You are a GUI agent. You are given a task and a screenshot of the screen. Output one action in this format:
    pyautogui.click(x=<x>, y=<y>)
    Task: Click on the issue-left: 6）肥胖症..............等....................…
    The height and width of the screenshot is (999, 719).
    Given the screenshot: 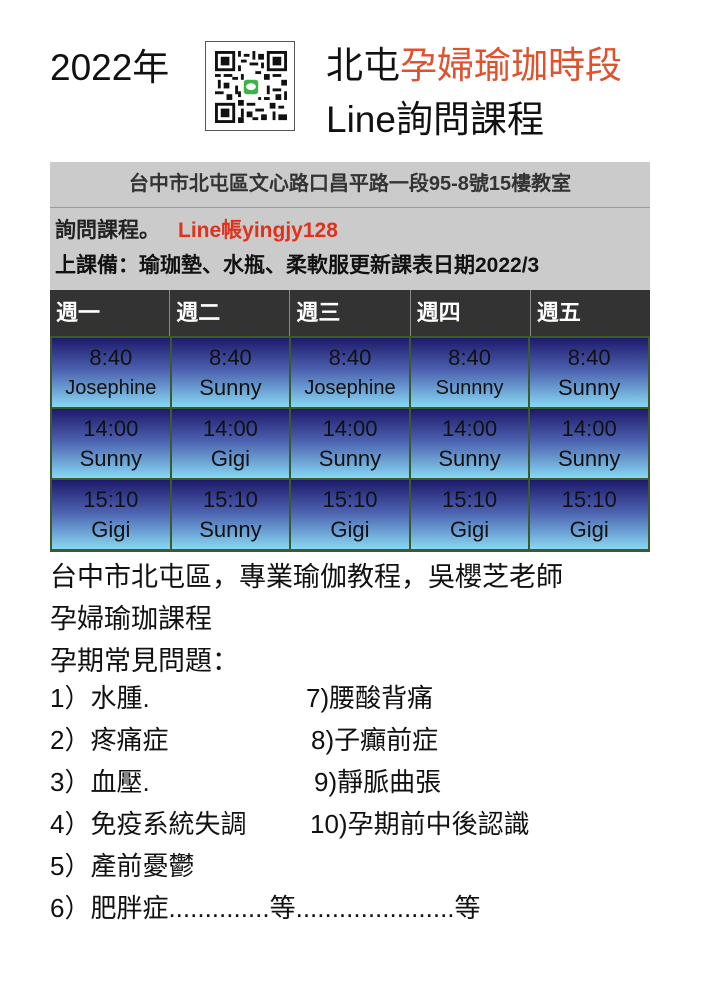 What is the action you would take?
    pyautogui.click(x=265, y=908)
    